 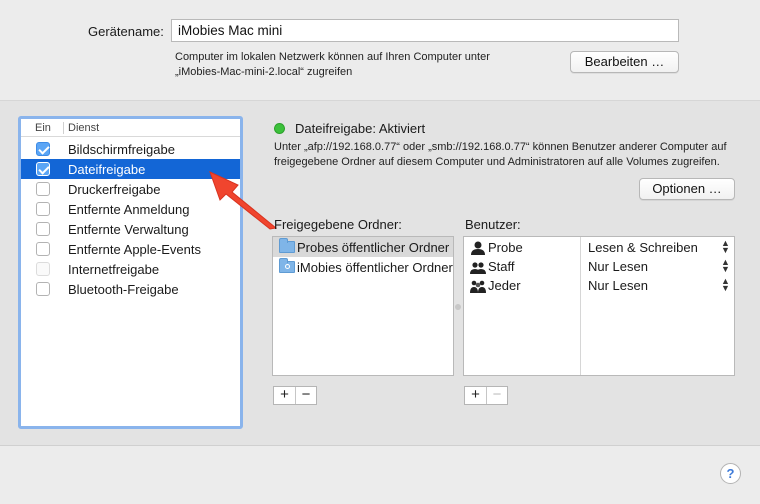 What do you see at coordinates (130, 128) in the screenshot?
I see `service-list-header: Ein Dienst` at bounding box center [130, 128].